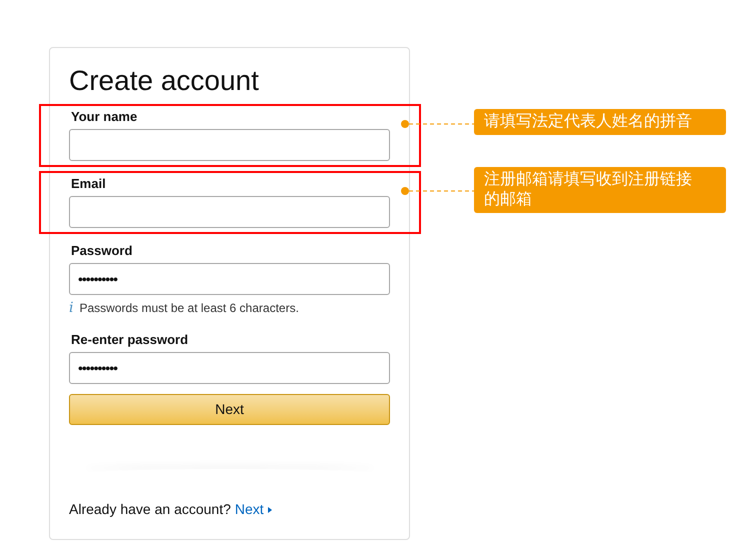 Image resolution: width=754 pixels, height=549 pixels. Describe the element at coordinates (104, 117) in the screenshot. I see `field-label: Your name` at that location.